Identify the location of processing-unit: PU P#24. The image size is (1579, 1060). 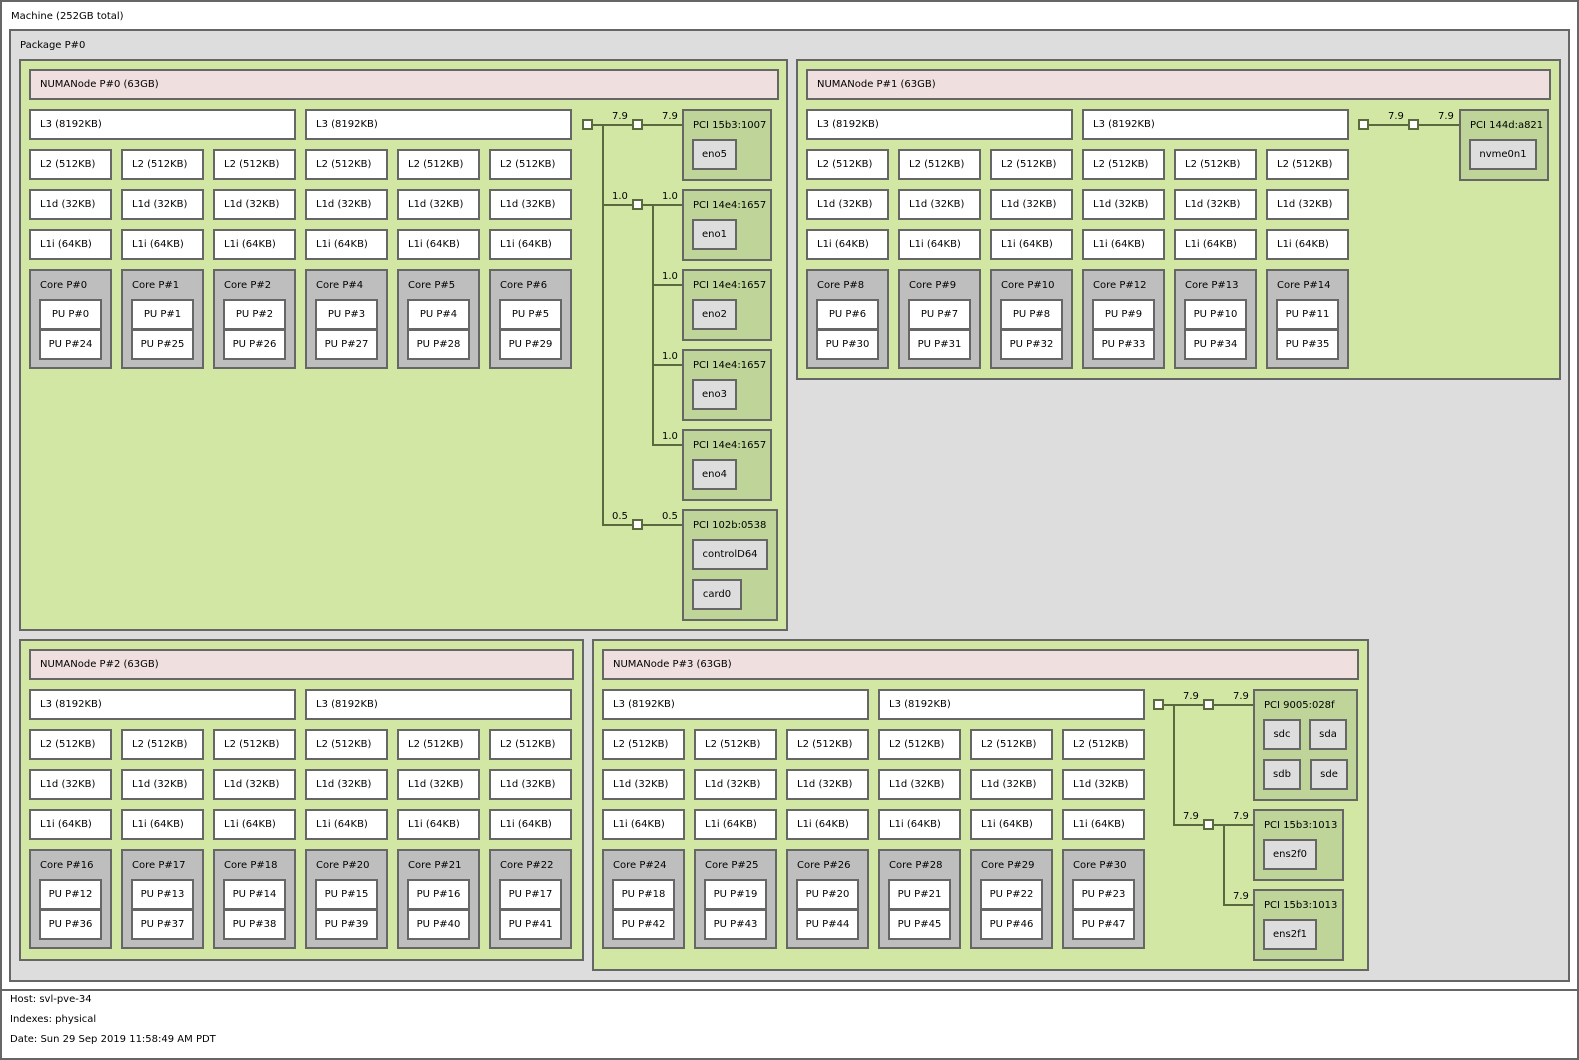
(70, 344).